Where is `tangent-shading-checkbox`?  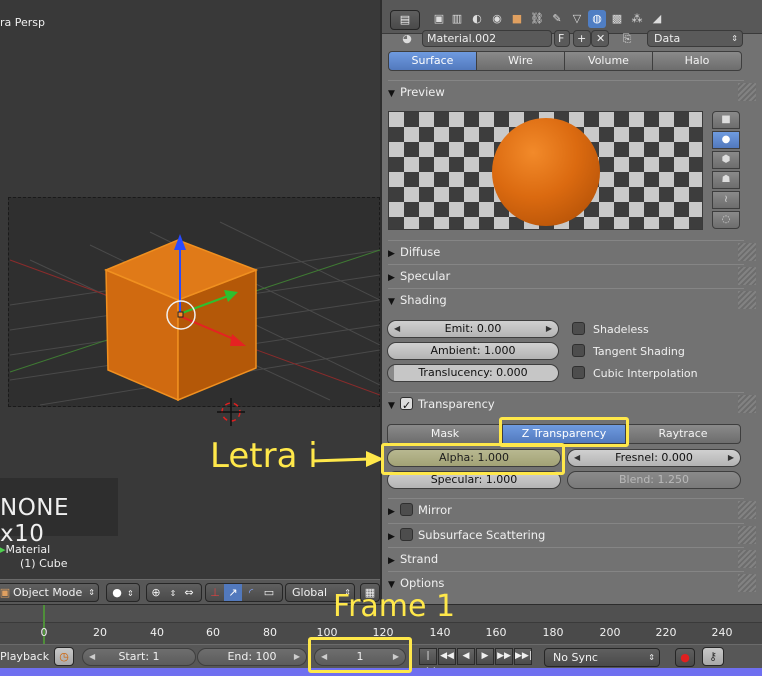
tangent-shading-checkbox is located at coordinates (578, 350).